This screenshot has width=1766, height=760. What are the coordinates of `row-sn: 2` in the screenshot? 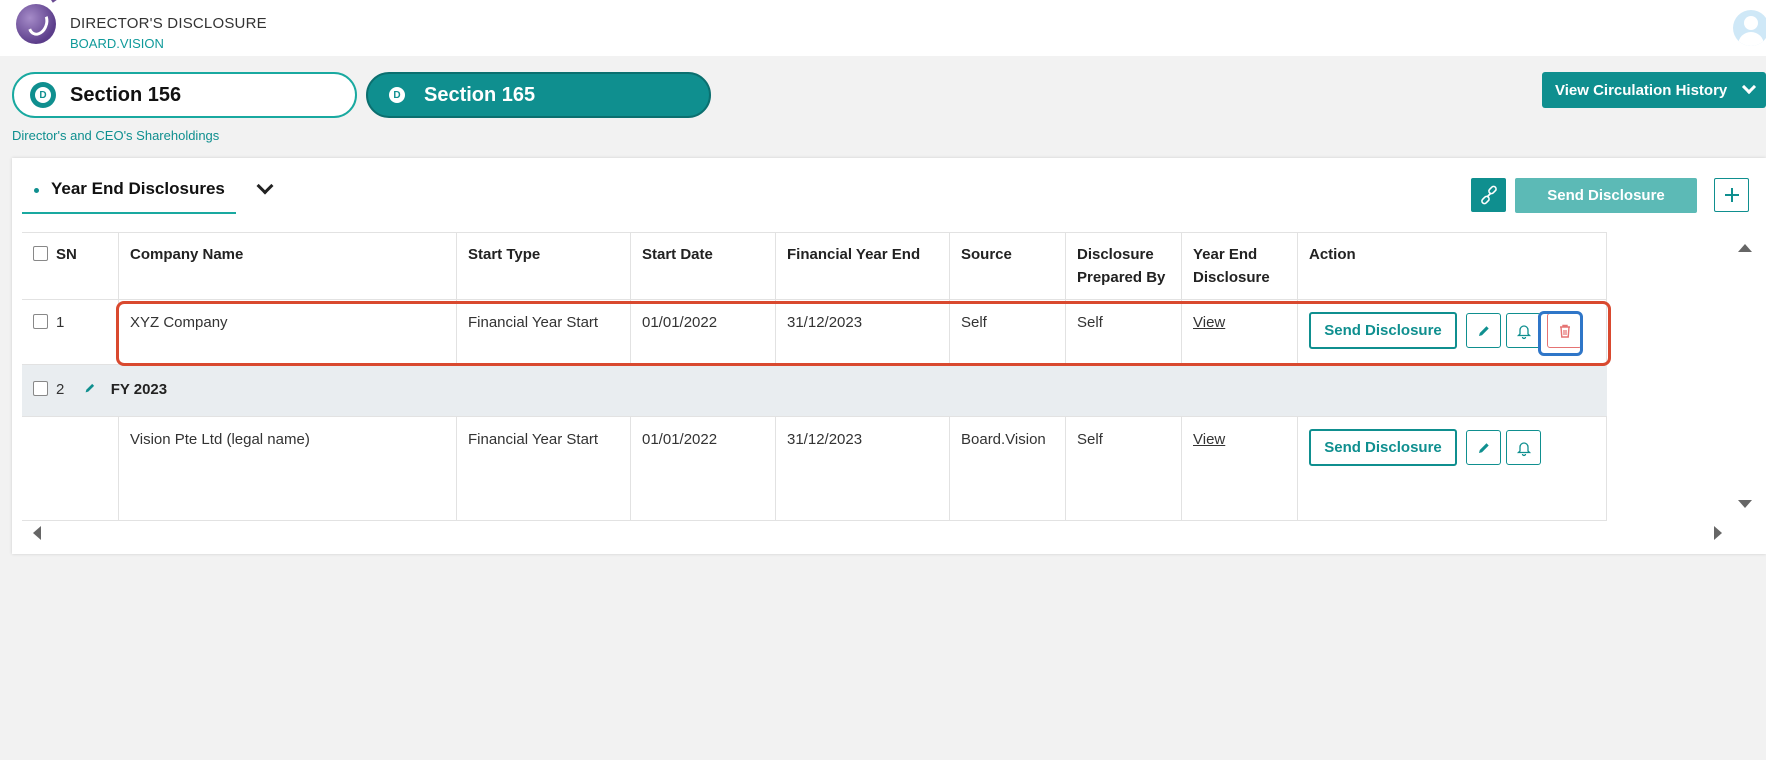 It's located at (60, 389).